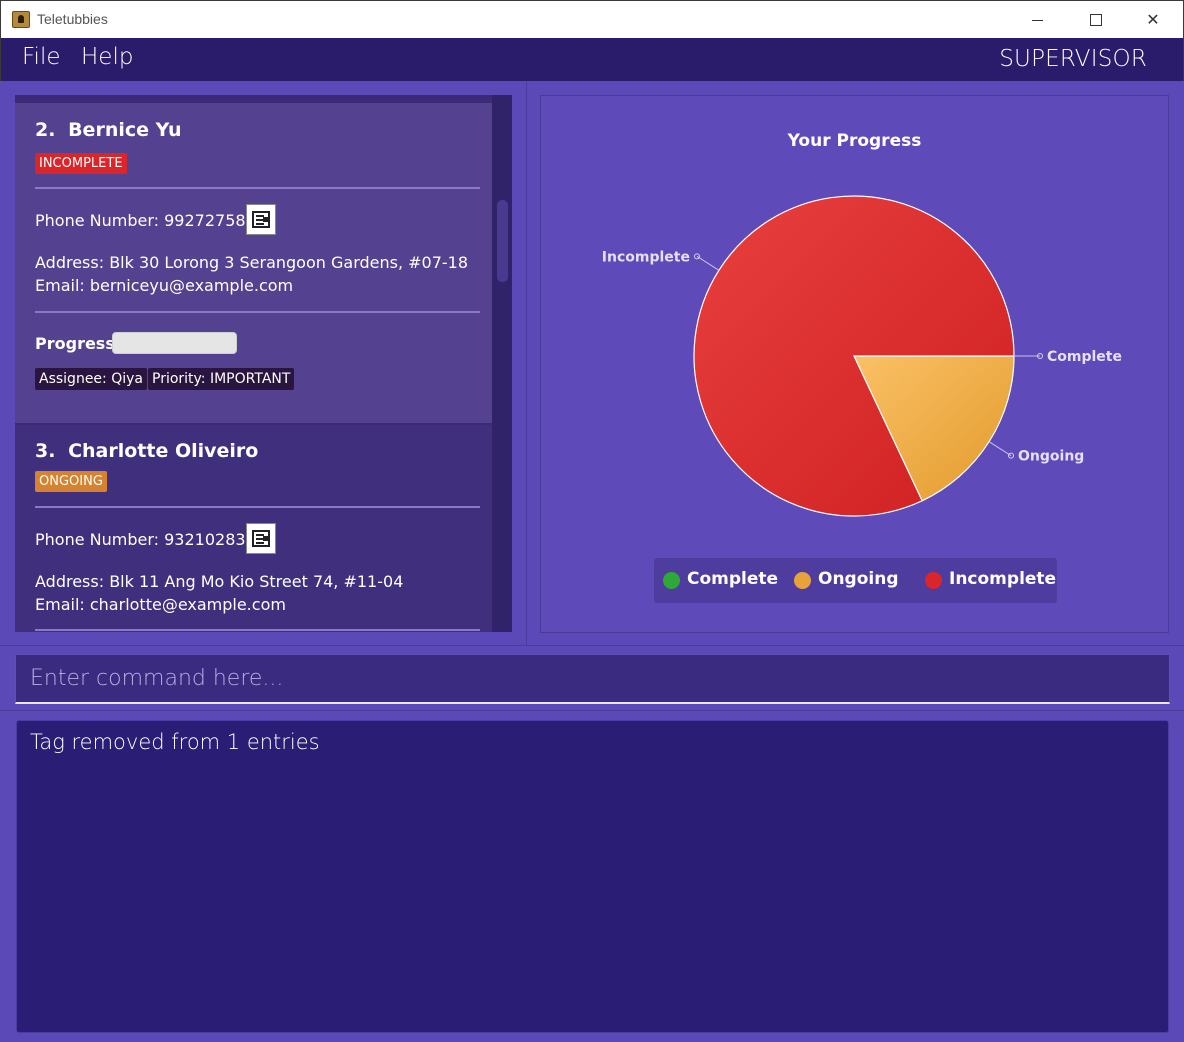 The height and width of the screenshot is (1042, 1184). Describe the element at coordinates (221, 379) in the screenshot. I see `tag-priority: Priority: IMPORTANT` at that location.